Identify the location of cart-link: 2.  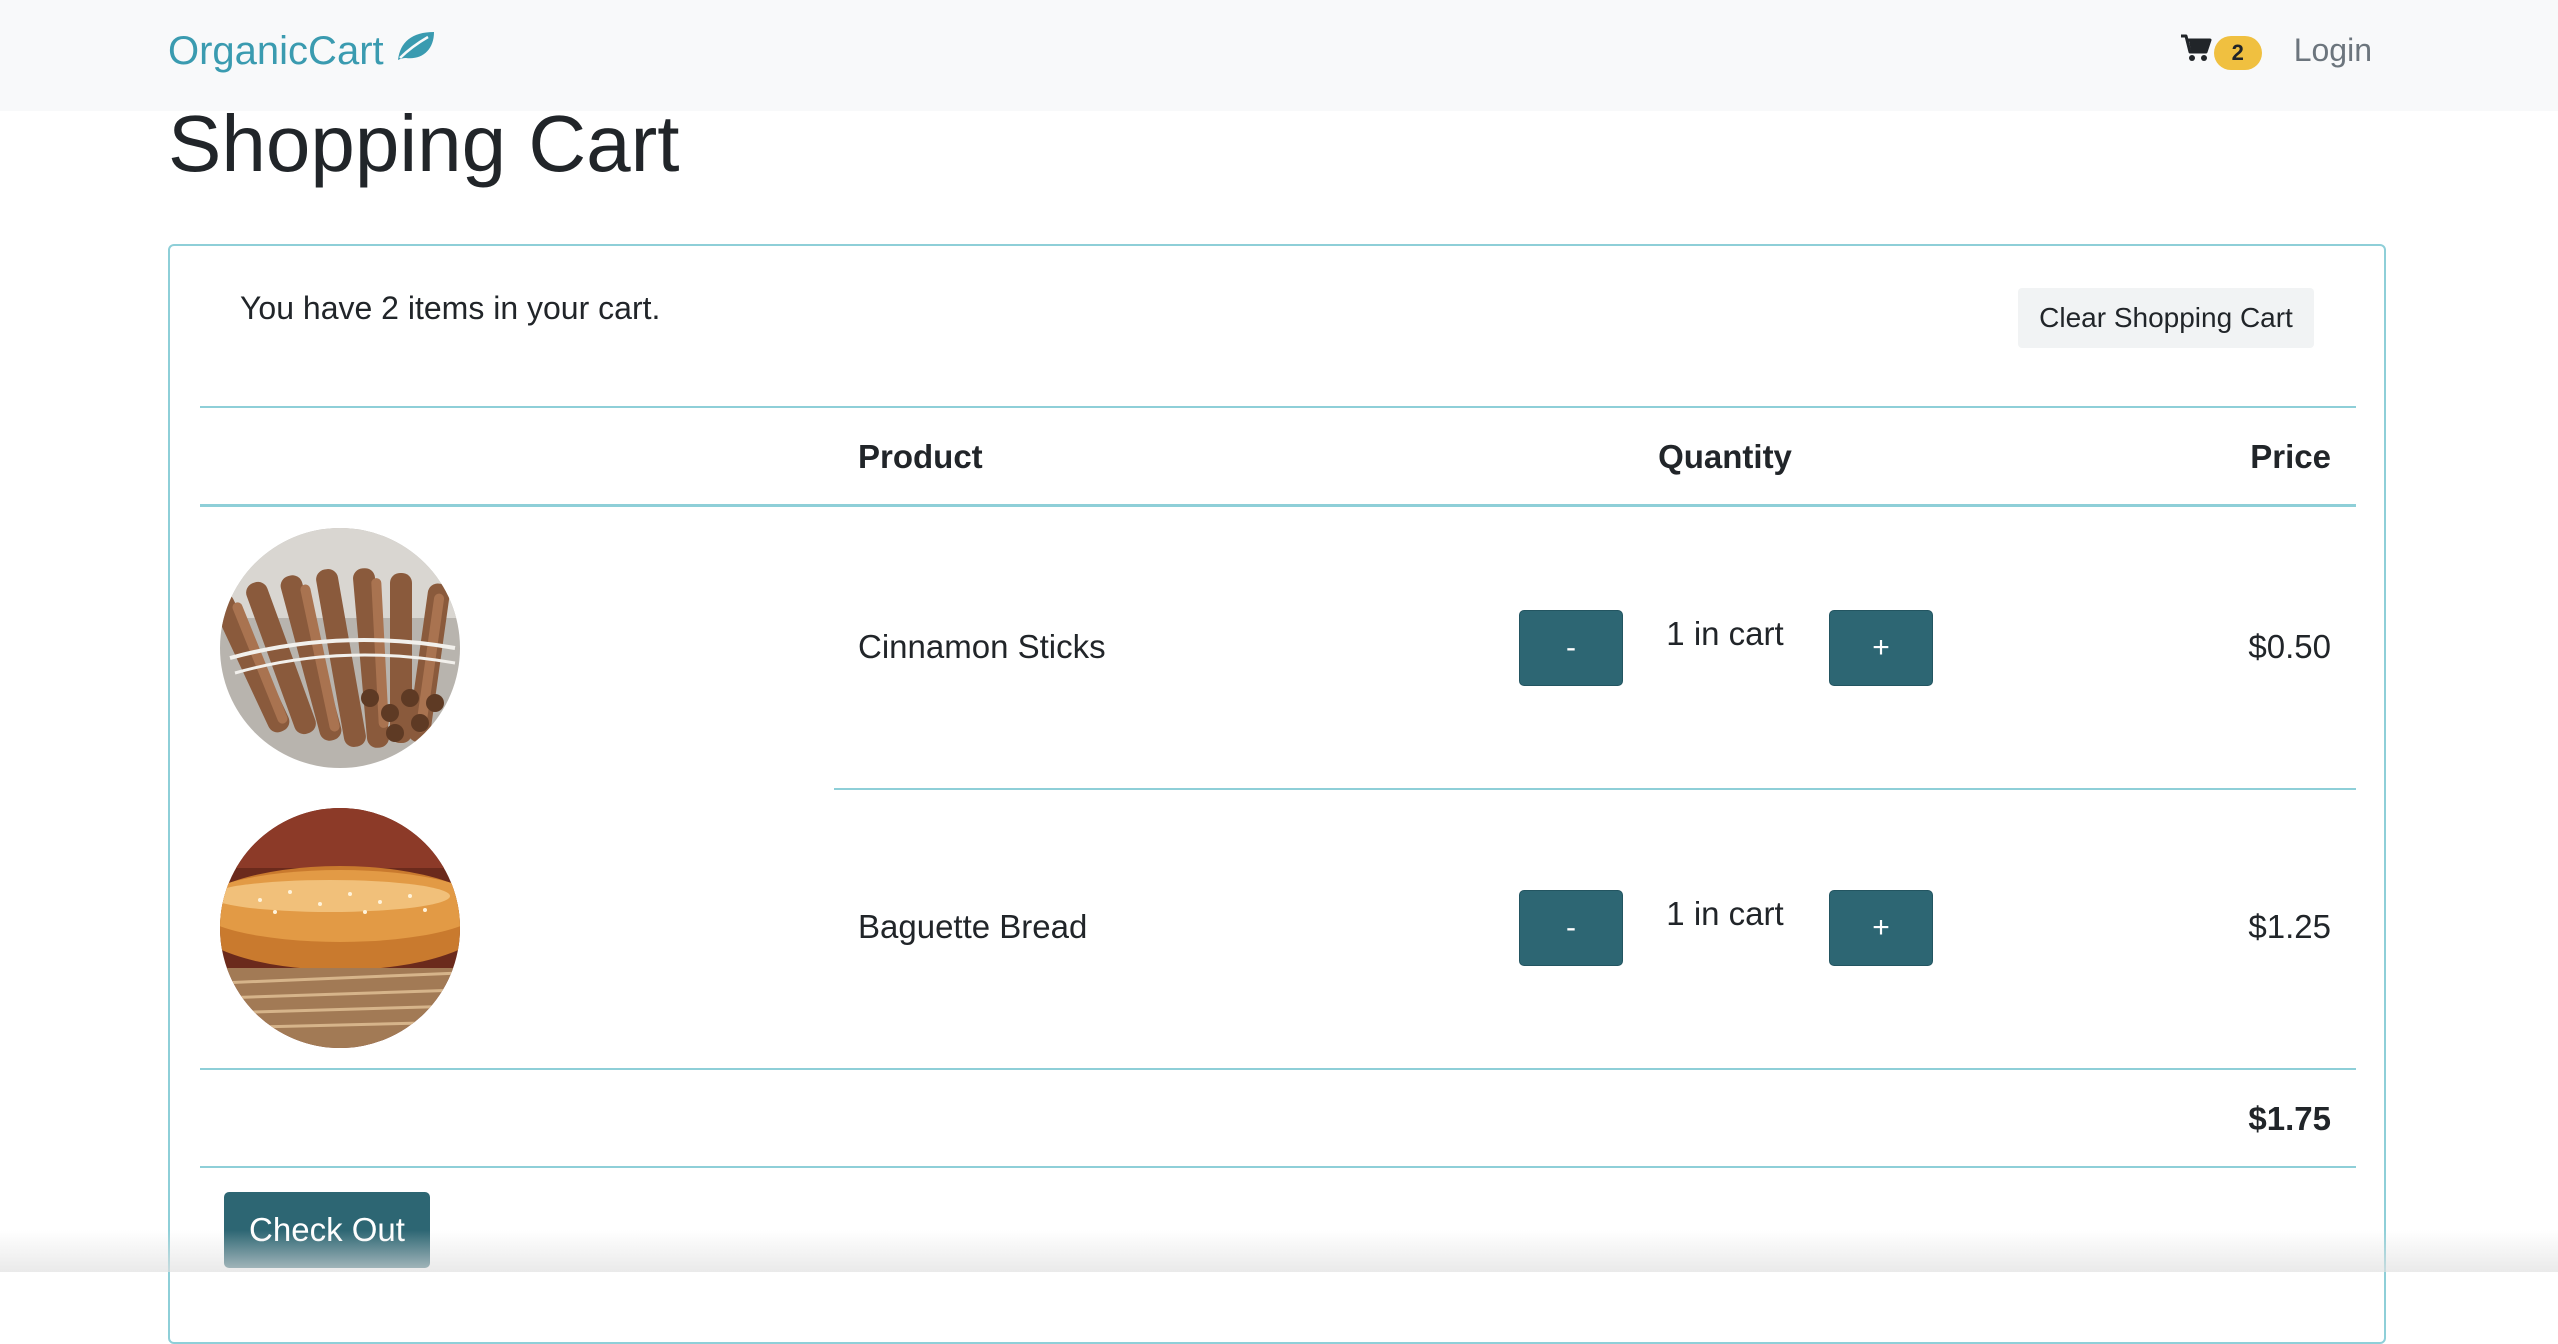
(2221, 50).